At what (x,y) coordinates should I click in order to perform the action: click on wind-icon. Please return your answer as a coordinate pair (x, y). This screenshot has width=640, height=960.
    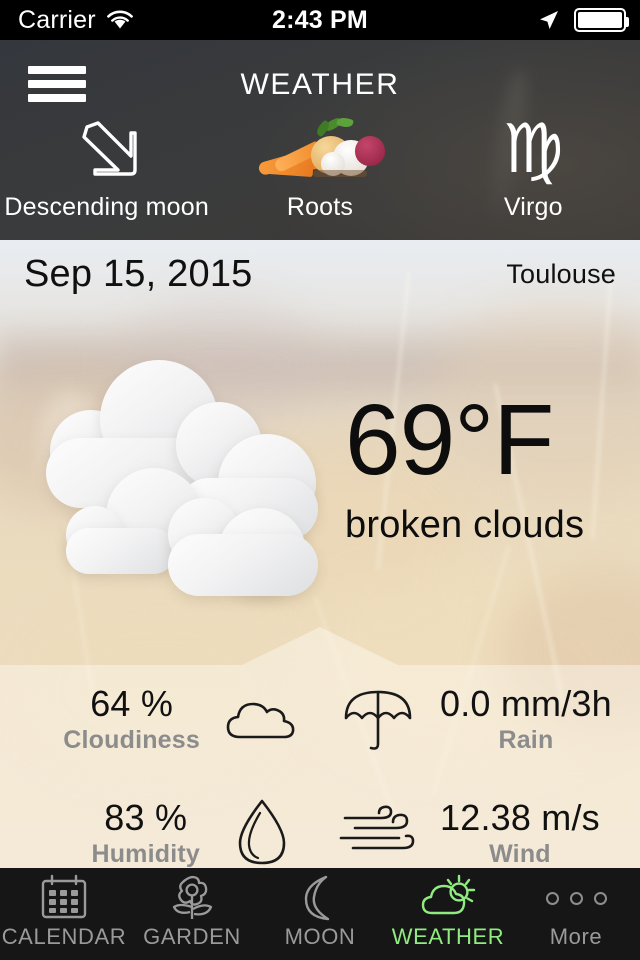
    Looking at the image, I should click on (378, 833).